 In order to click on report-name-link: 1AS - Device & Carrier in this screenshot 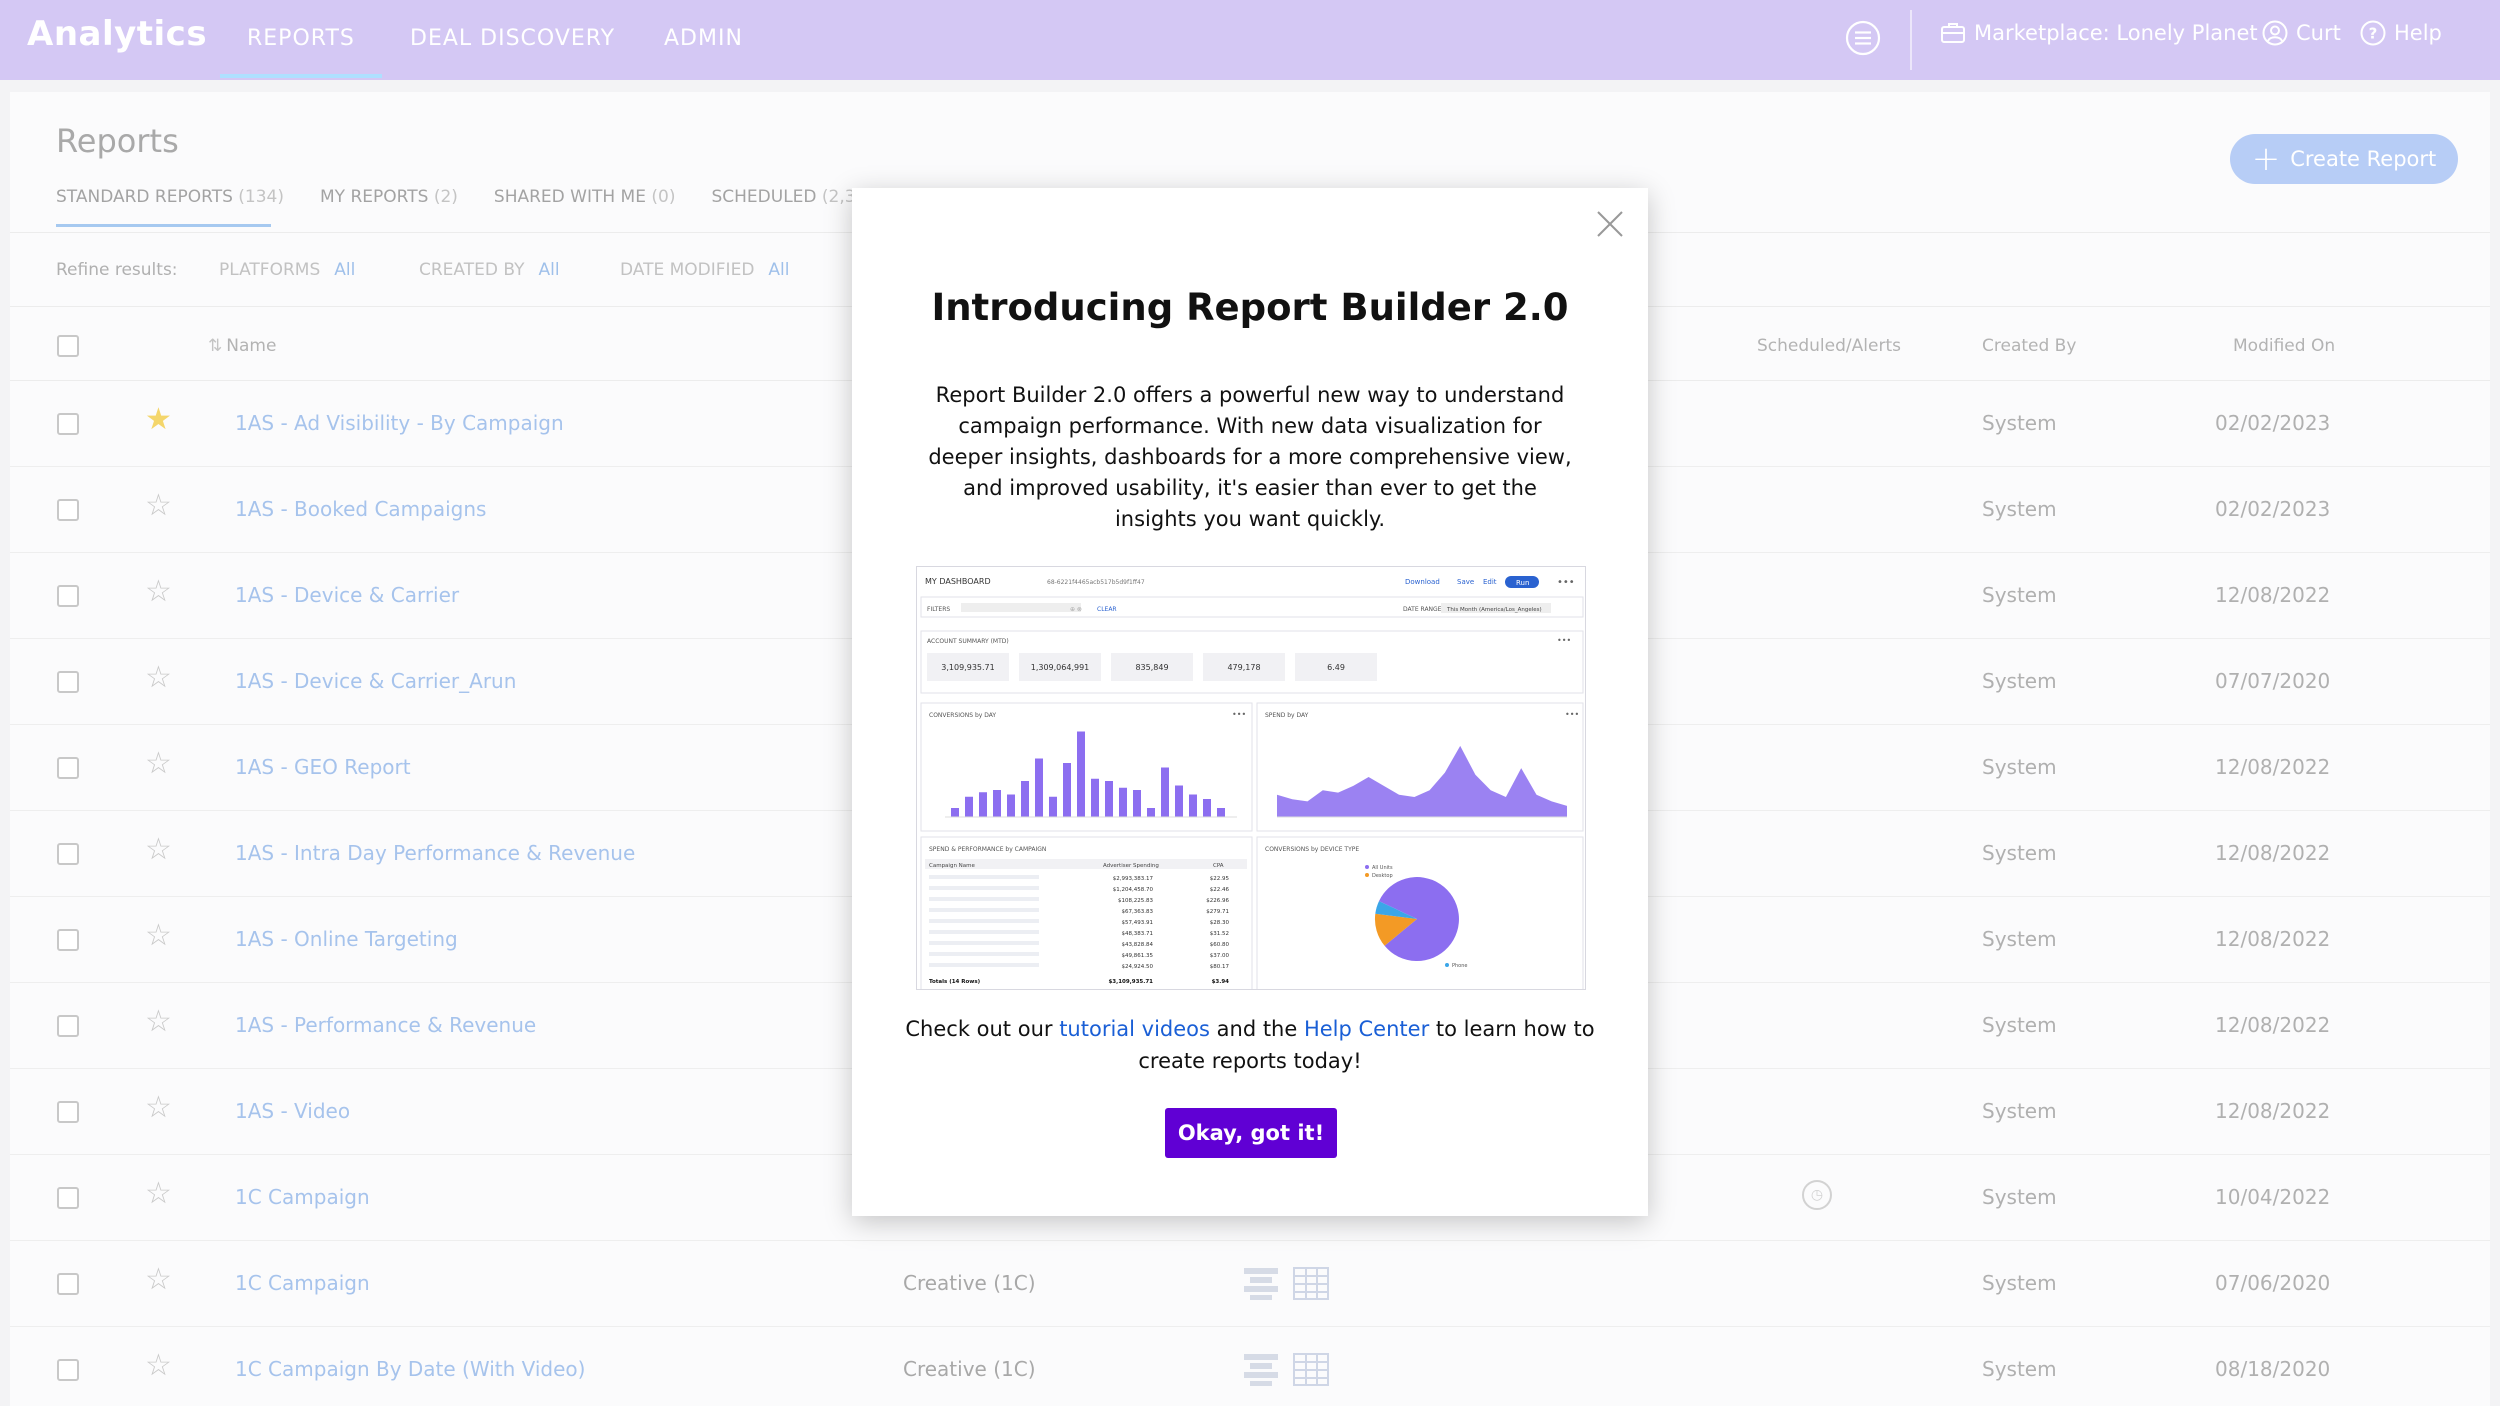, I will do `click(347, 595)`.